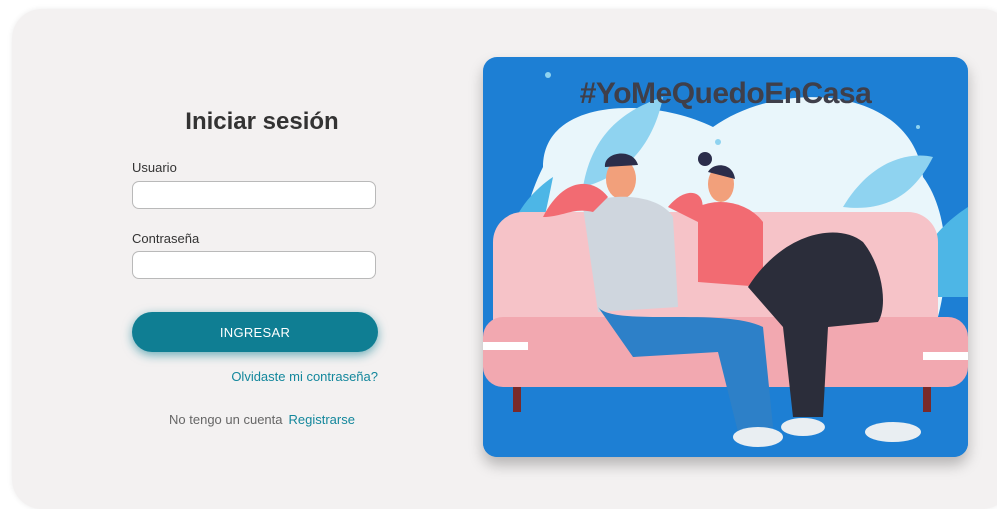 Image resolution: width=997 pixels, height=509 pixels. Describe the element at coordinates (154, 167) in the screenshot. I see `username-label: Usuario` at that location.